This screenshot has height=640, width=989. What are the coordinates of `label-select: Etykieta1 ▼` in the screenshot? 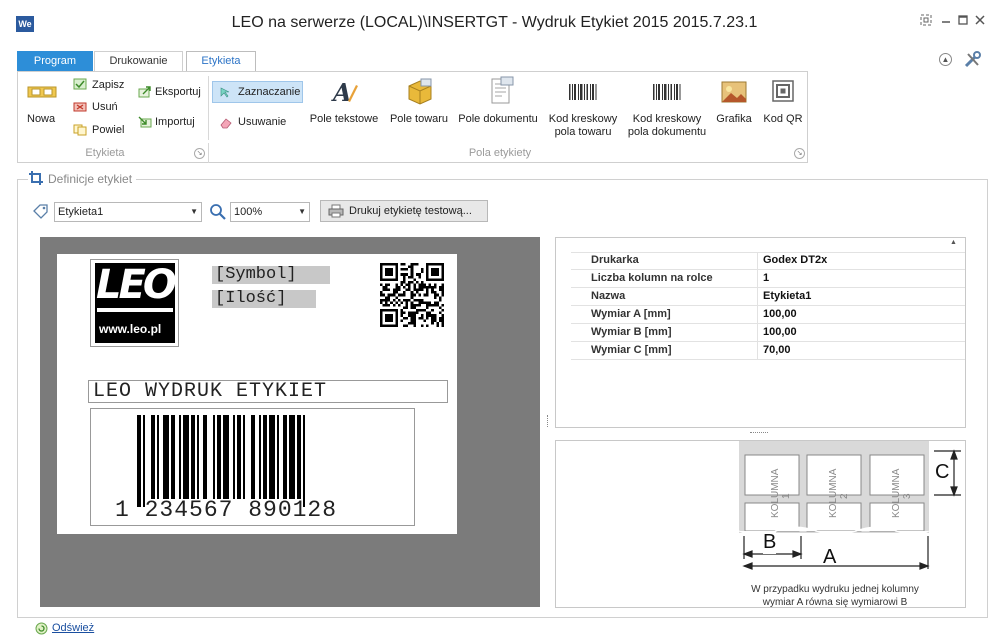 It's located at (128, 212).